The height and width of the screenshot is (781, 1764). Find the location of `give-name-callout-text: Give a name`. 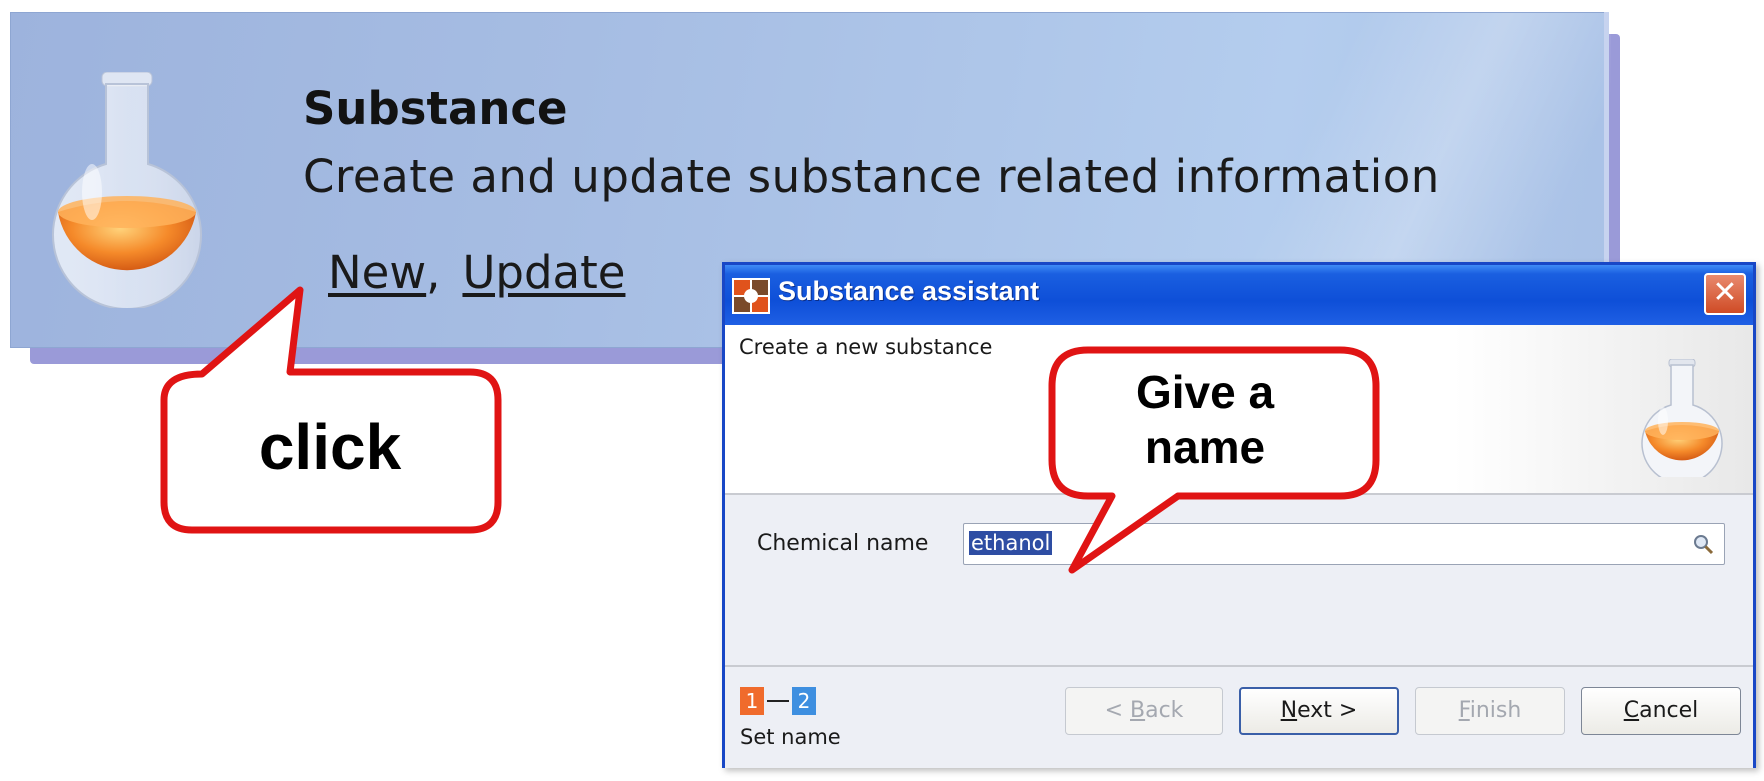

give-name-callout-text: Give a name is located at coordinates (1205, 420).